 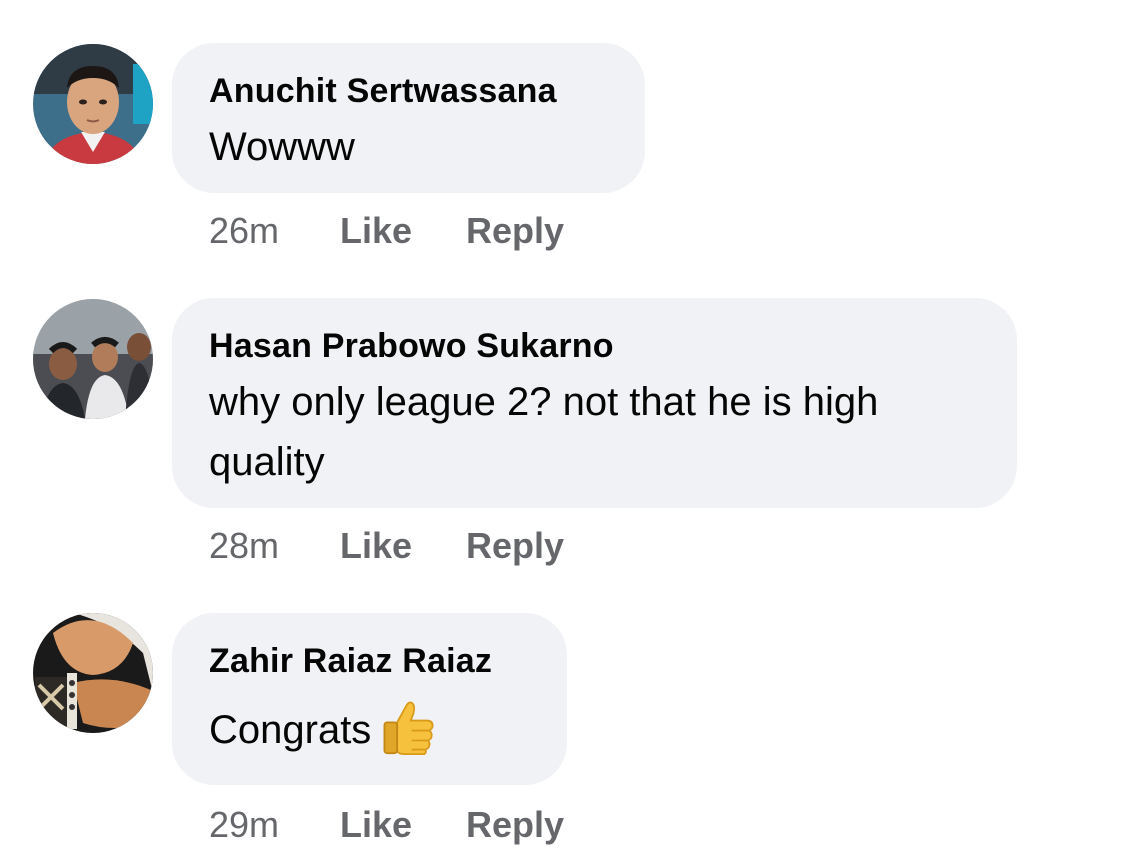 I want to click on comment-meta: 29m Like Reply, so click(x=386, y=825).